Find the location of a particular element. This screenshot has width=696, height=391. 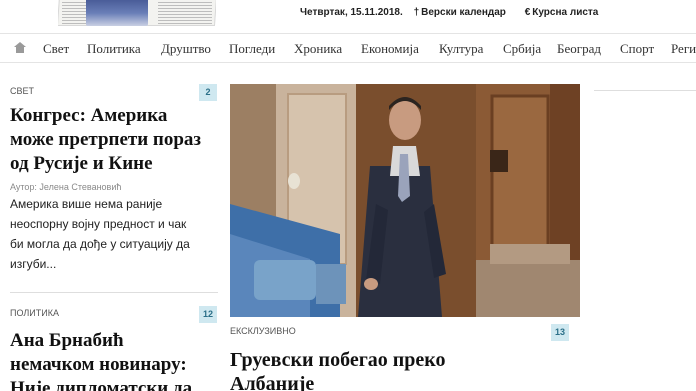

euro-icon: € is located at coordinates (527, 12).